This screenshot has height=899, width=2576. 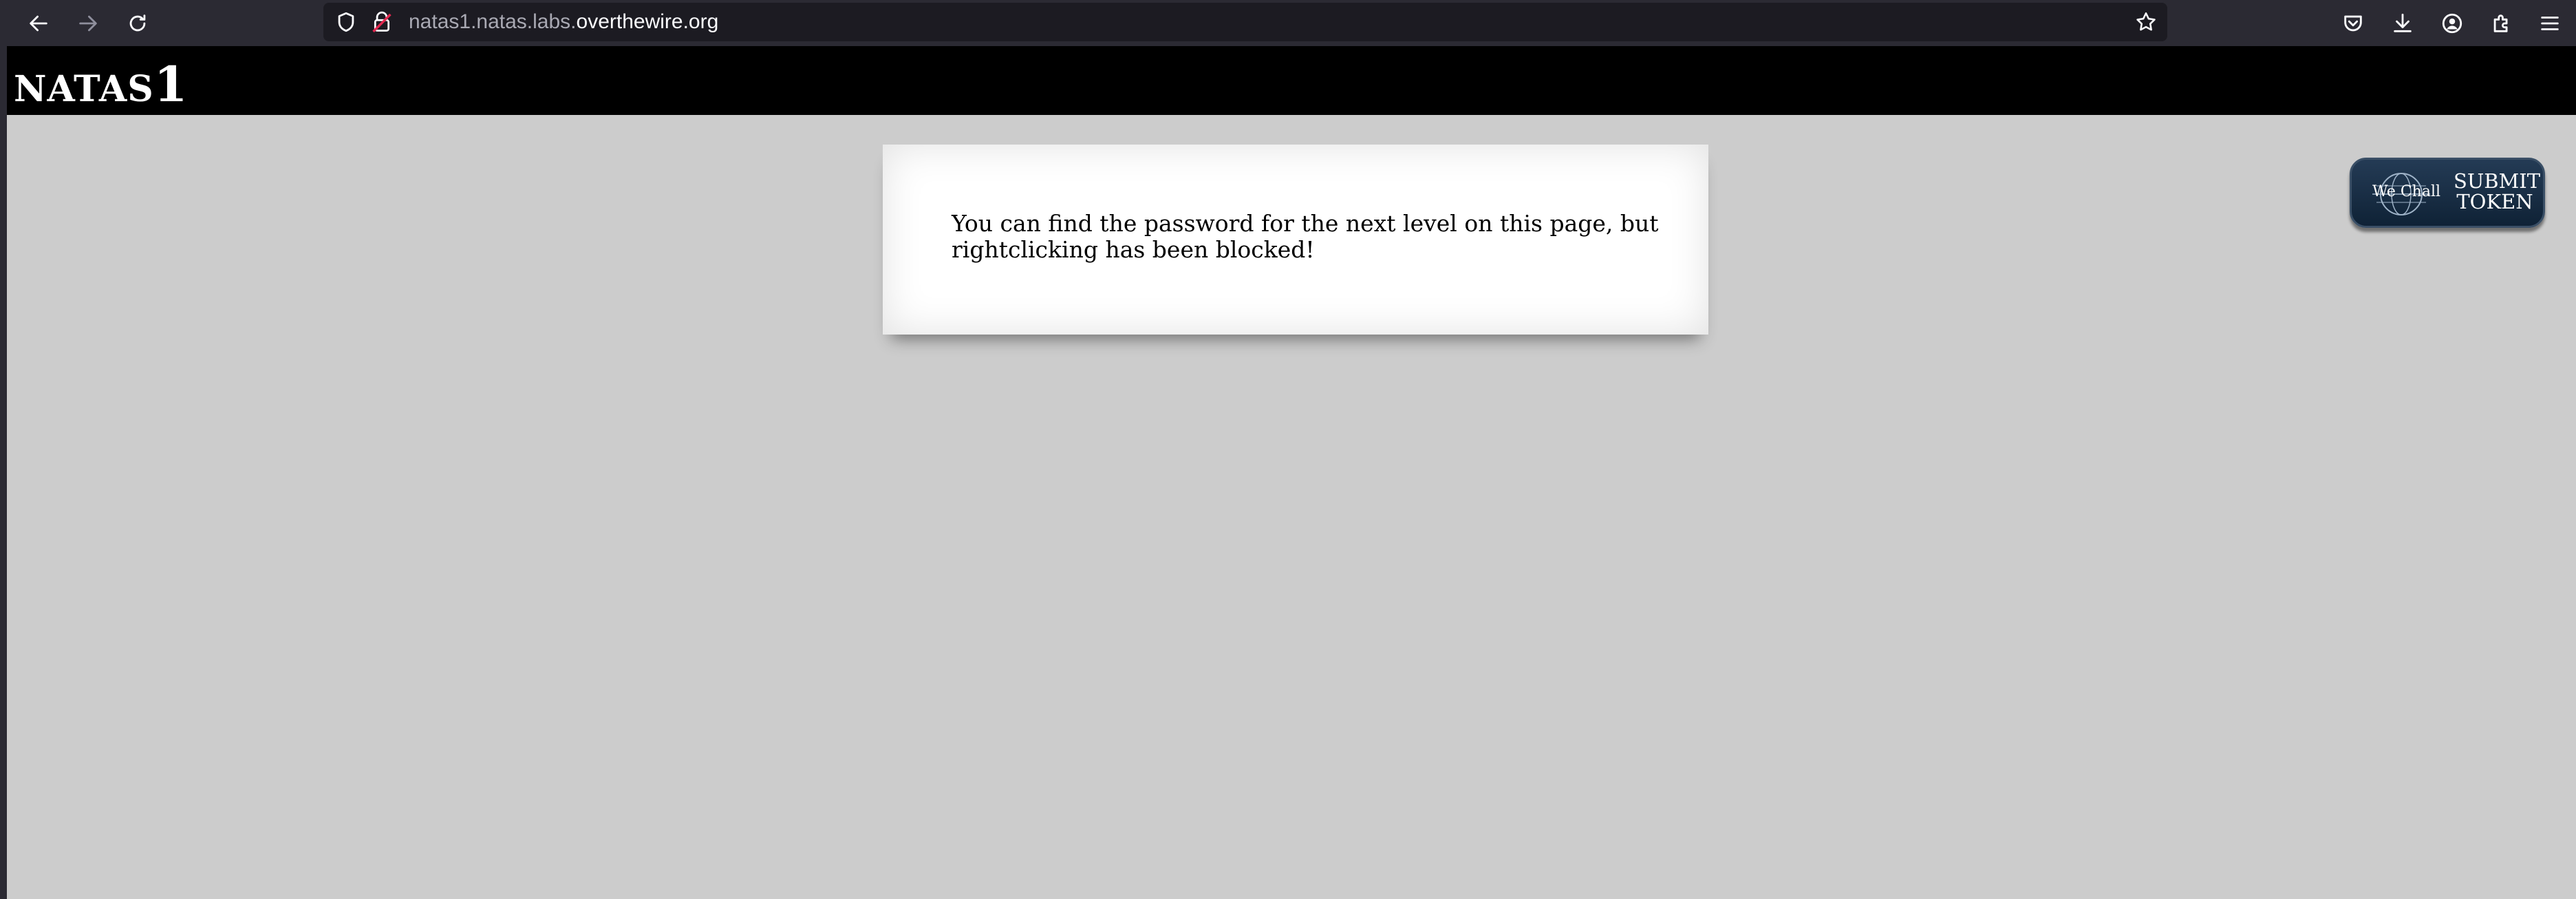 I want to click on url-text: natas1.natas.labs.overthewire.org, so click(x=563, y=22).